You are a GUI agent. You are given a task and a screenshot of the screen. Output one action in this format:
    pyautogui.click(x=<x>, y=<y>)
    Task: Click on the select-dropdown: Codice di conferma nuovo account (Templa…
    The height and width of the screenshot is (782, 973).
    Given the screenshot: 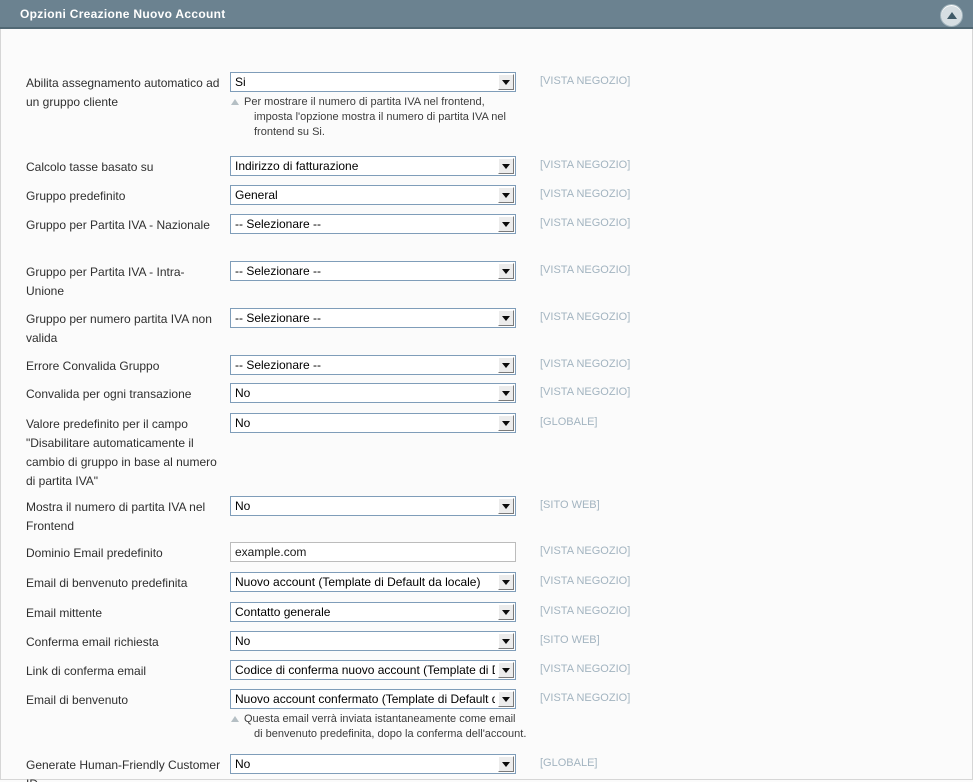 What is the action you would take?
    pyautogui.click(x=373, y=670)
    